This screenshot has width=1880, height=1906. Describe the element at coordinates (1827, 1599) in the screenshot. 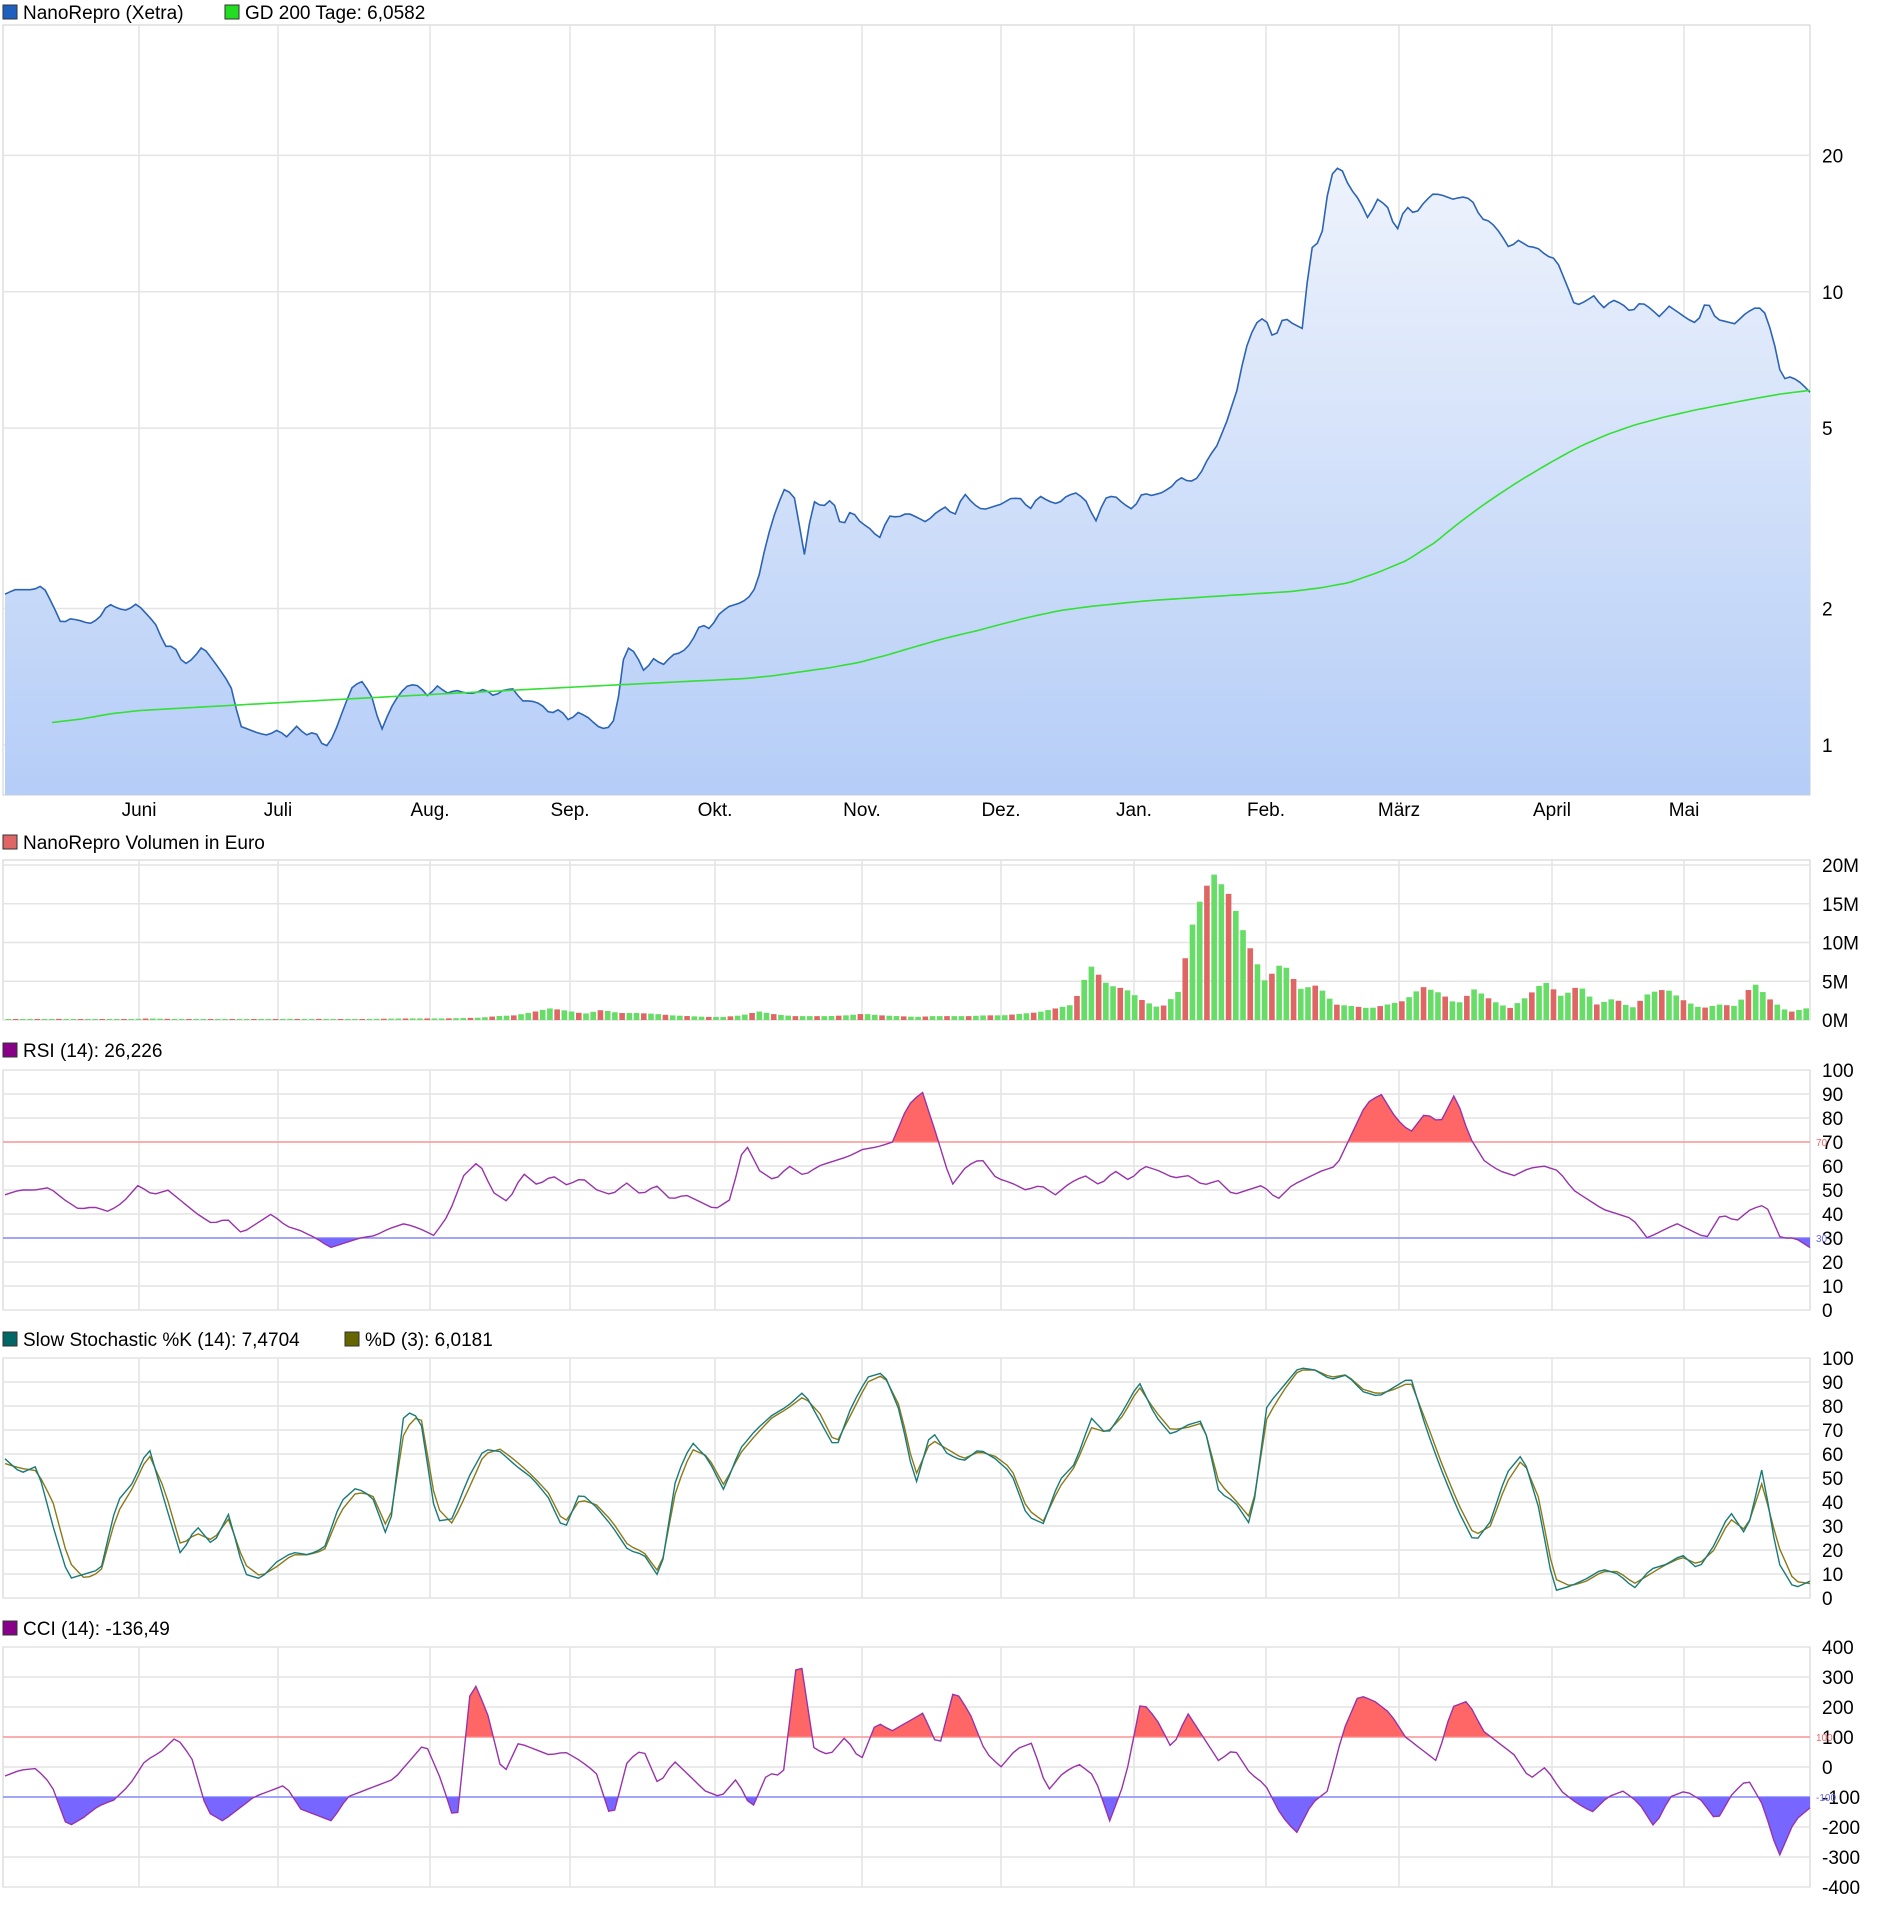

I see `stoch-ytick-10: 0` at that location.